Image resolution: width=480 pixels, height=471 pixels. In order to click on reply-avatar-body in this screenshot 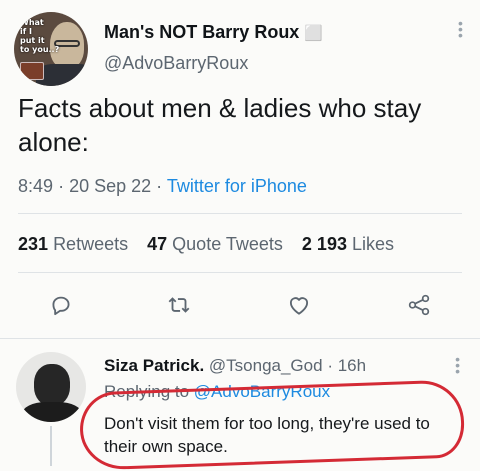, I will do `click(52, 412)`.